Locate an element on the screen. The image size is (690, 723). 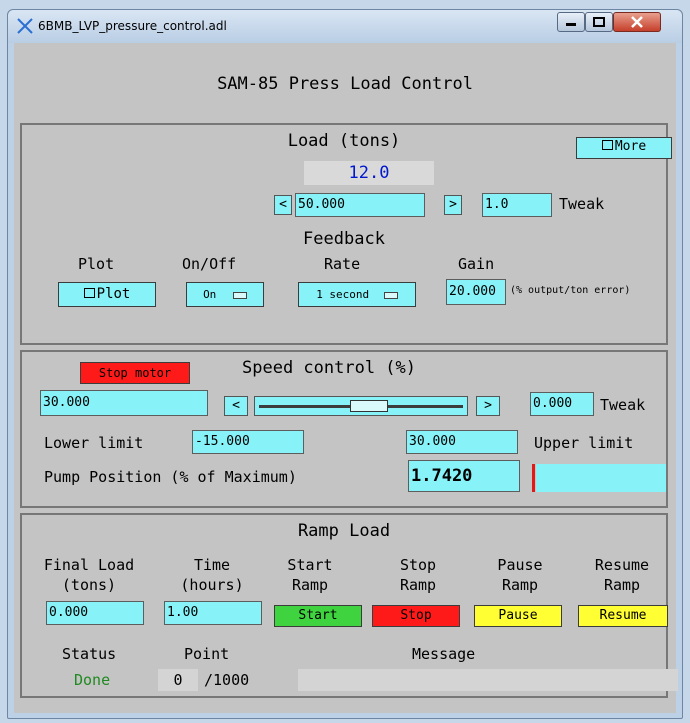
speed-heading: Speed control (%) is located at coordinates (329, 368).